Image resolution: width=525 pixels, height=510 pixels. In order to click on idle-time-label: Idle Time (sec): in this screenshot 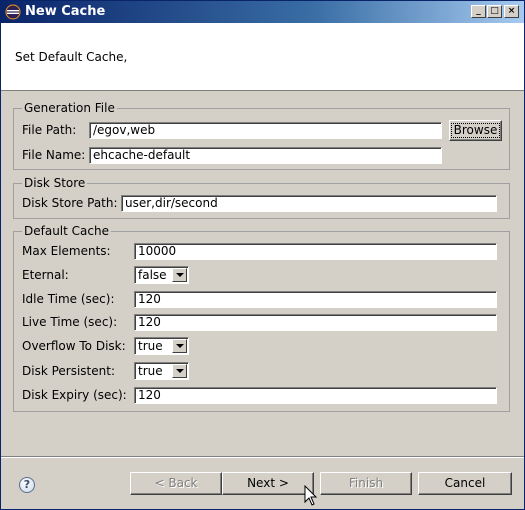, I will do `click(68, 299)`.